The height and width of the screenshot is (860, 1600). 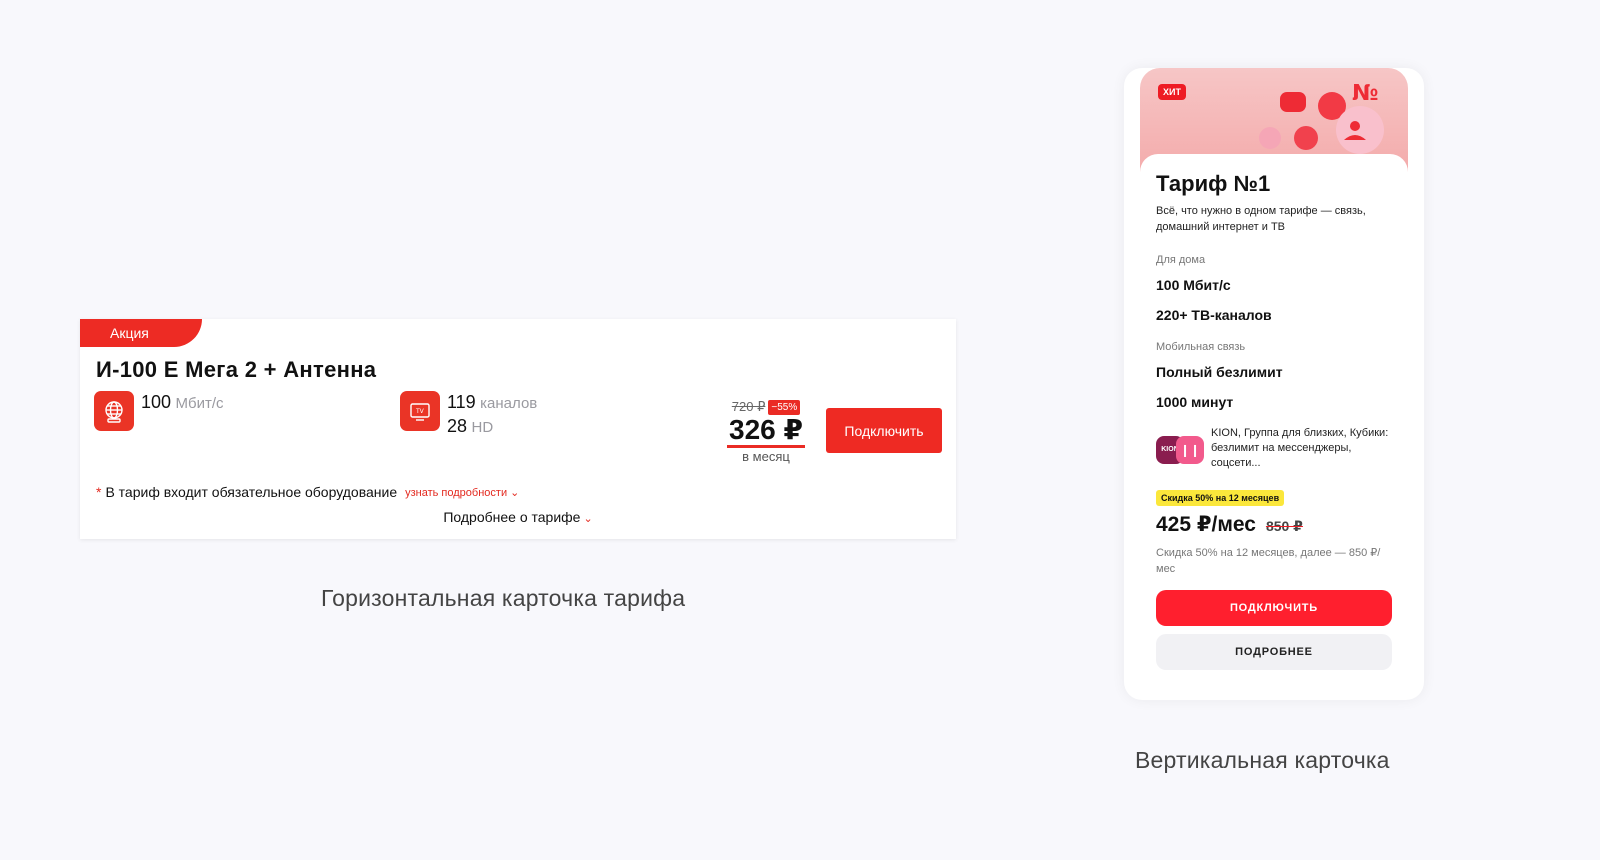 I want to click on home-item: 220+ ТВ-каналов, so click(x=1214, y=315).